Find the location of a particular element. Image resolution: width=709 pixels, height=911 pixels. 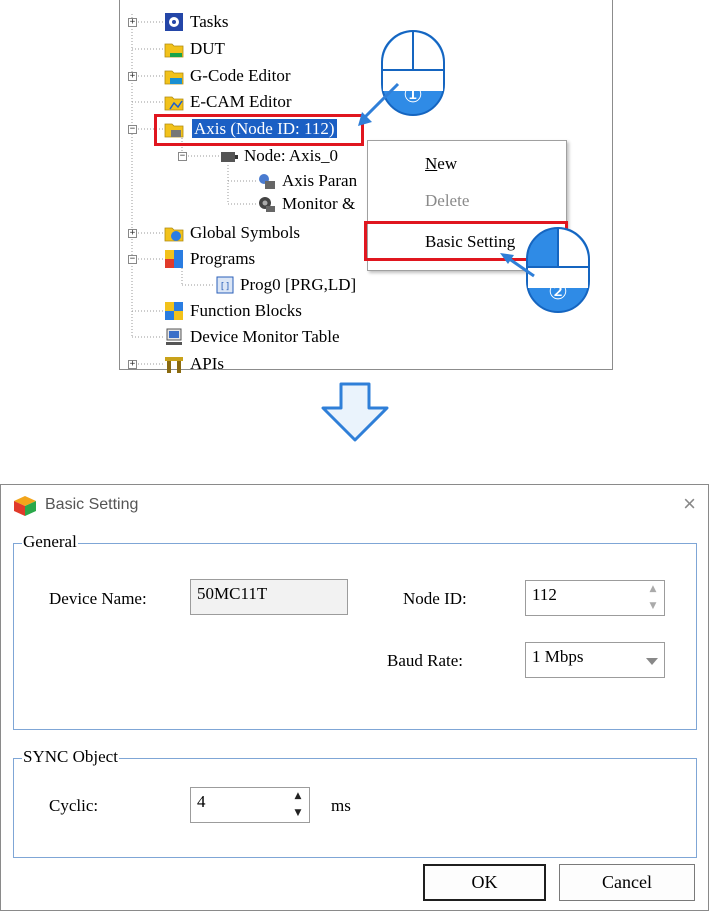

device-name-label: Device Name: is located at coordinates (98, 598).